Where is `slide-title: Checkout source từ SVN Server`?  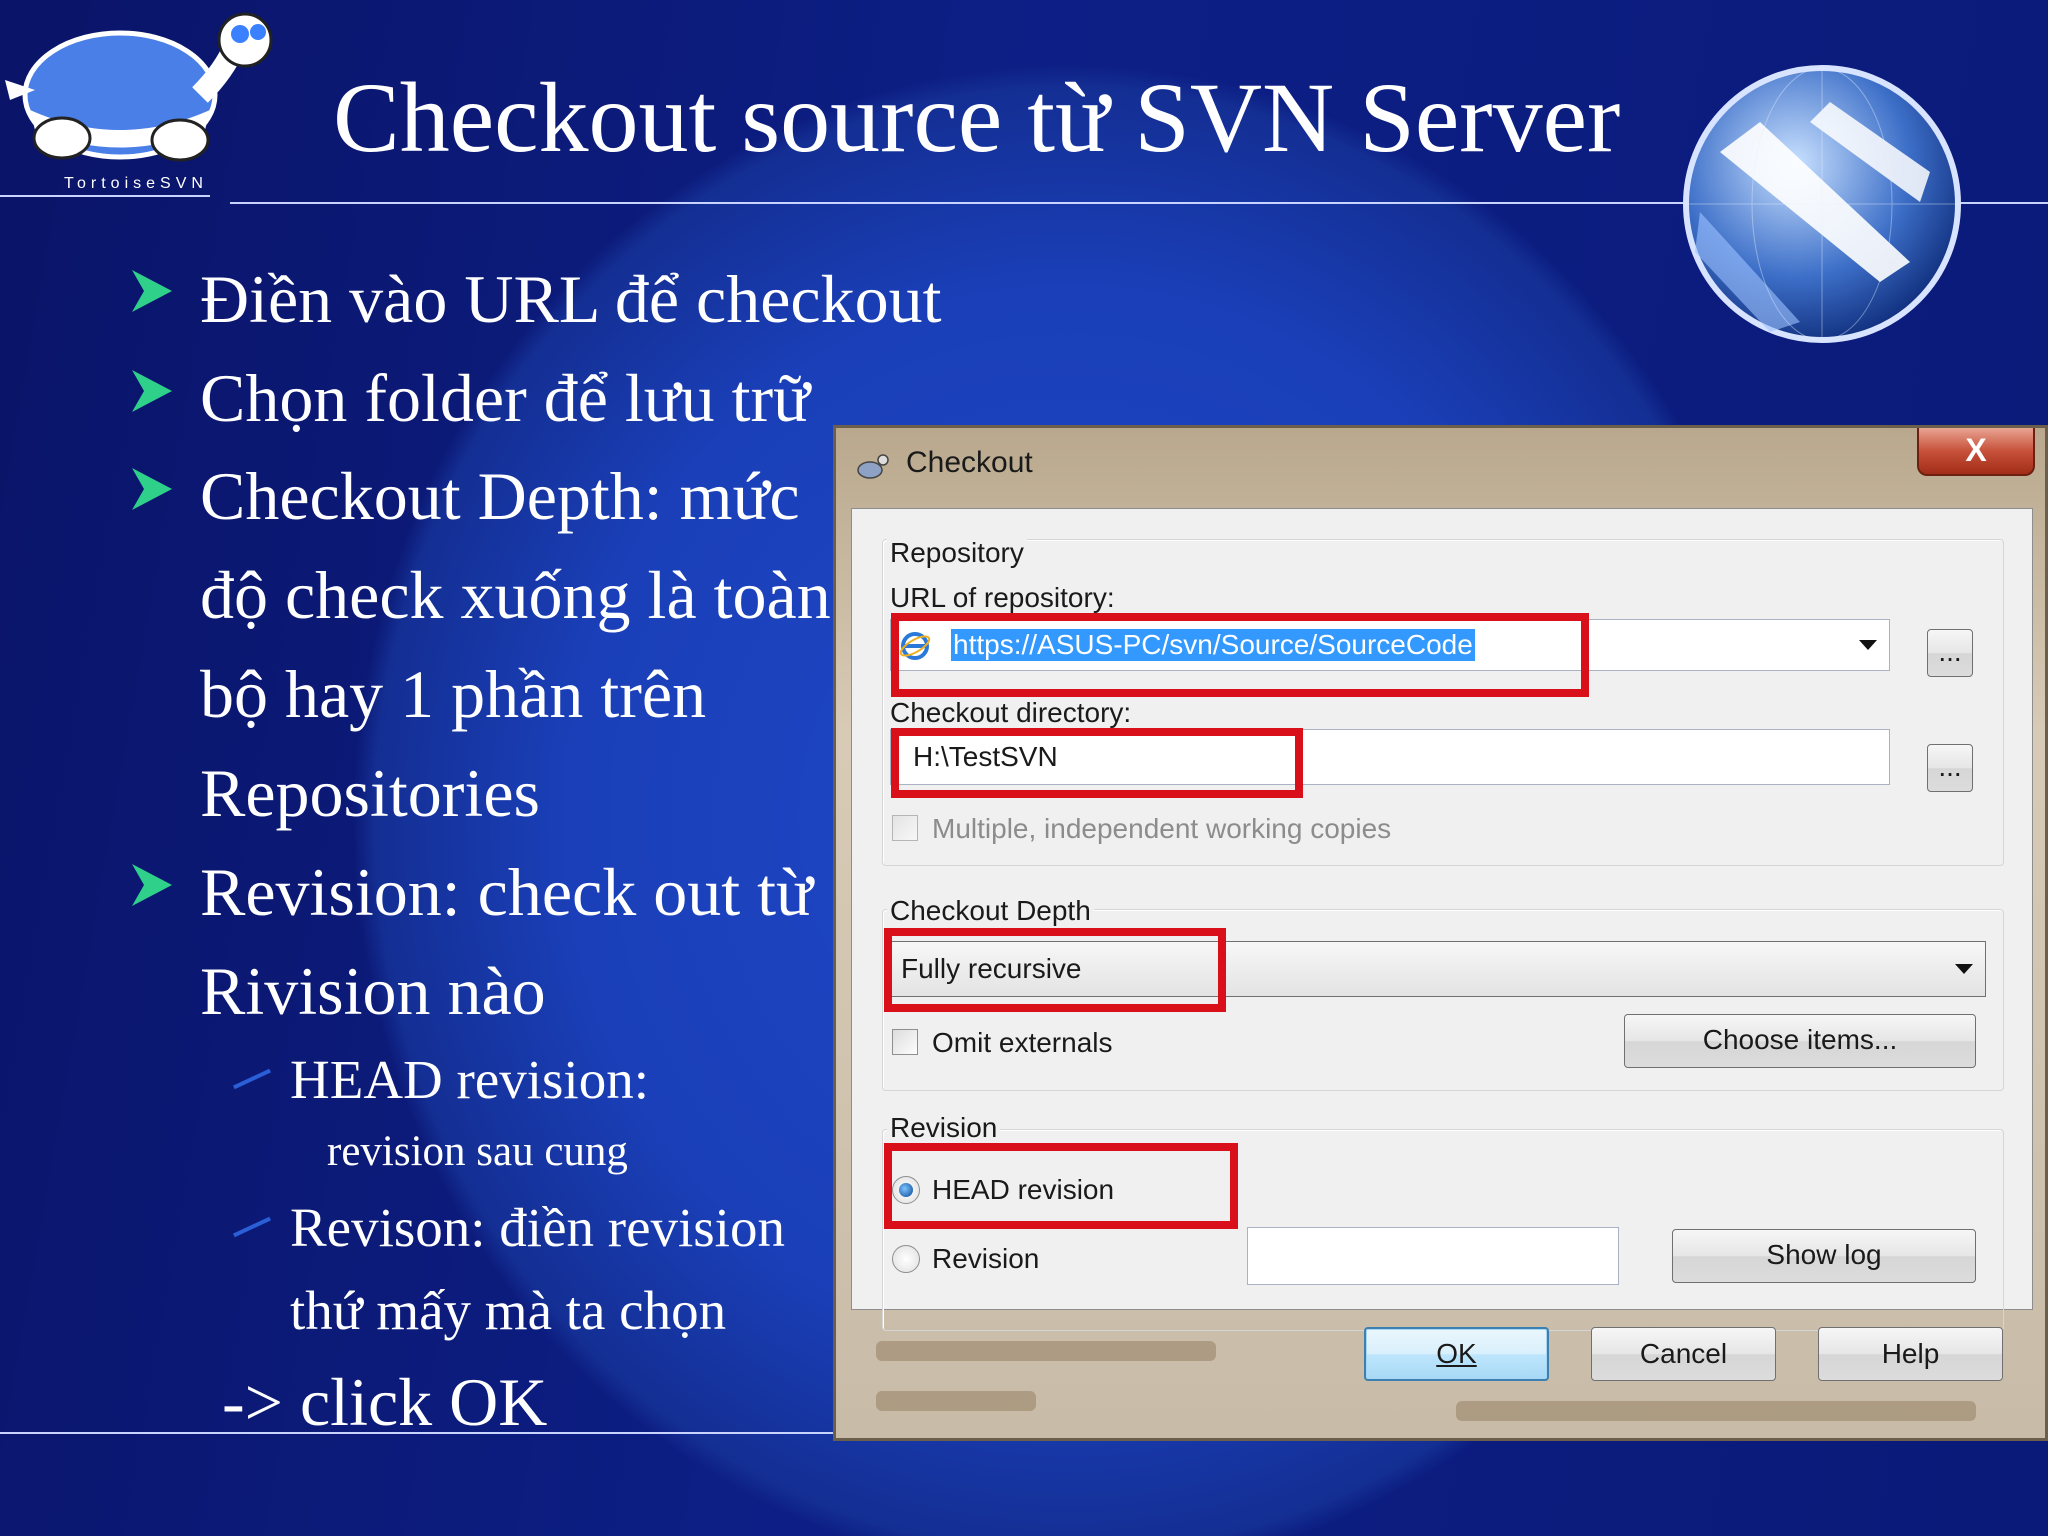
slide-title: Checkout source từ SVN Server is located at coordinates (977, 117).